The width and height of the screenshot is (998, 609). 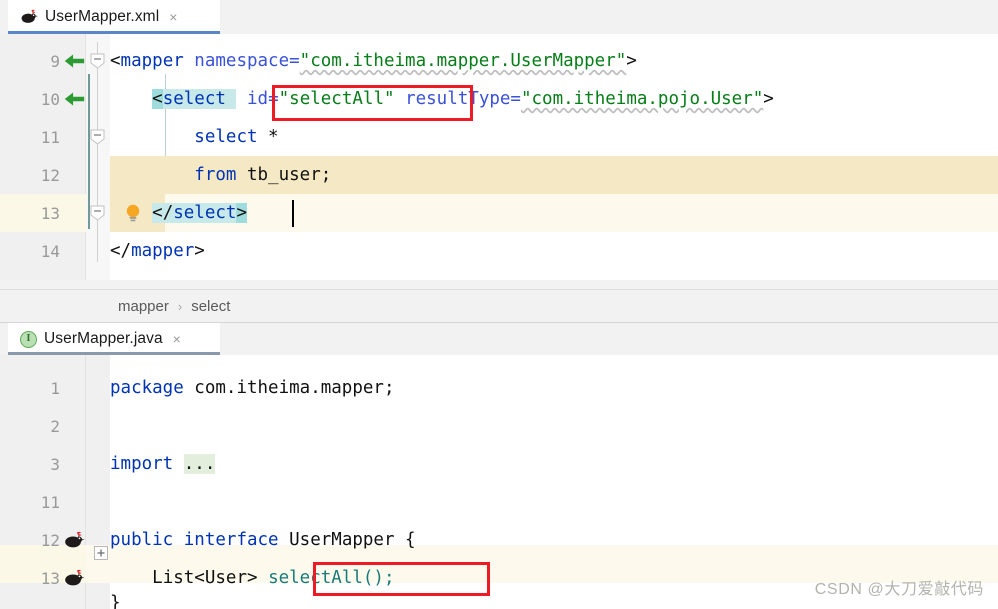 I want to click on xml-close-tag-name: select, so click(x=205, y=213).